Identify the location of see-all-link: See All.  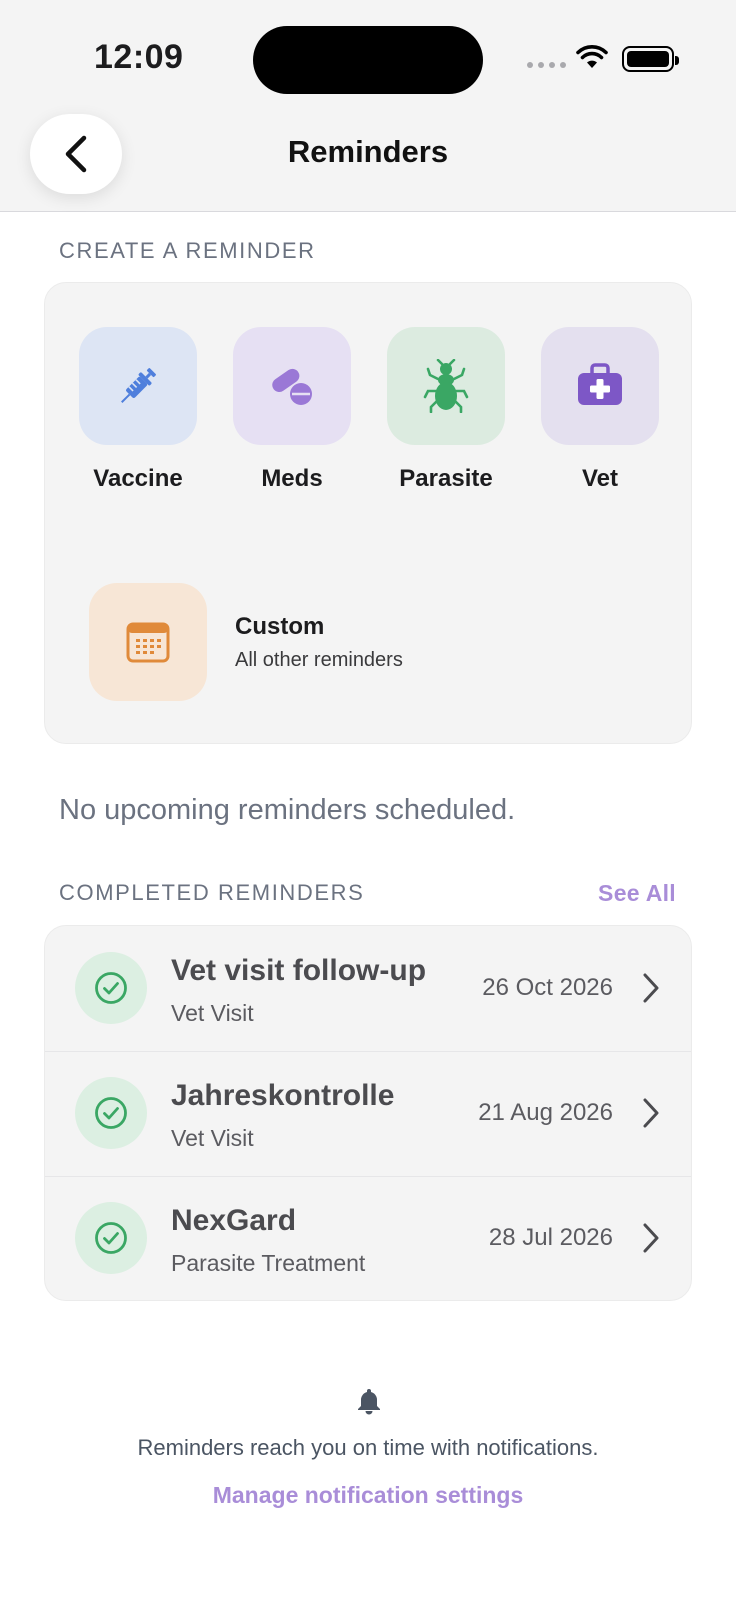
(637, 893).